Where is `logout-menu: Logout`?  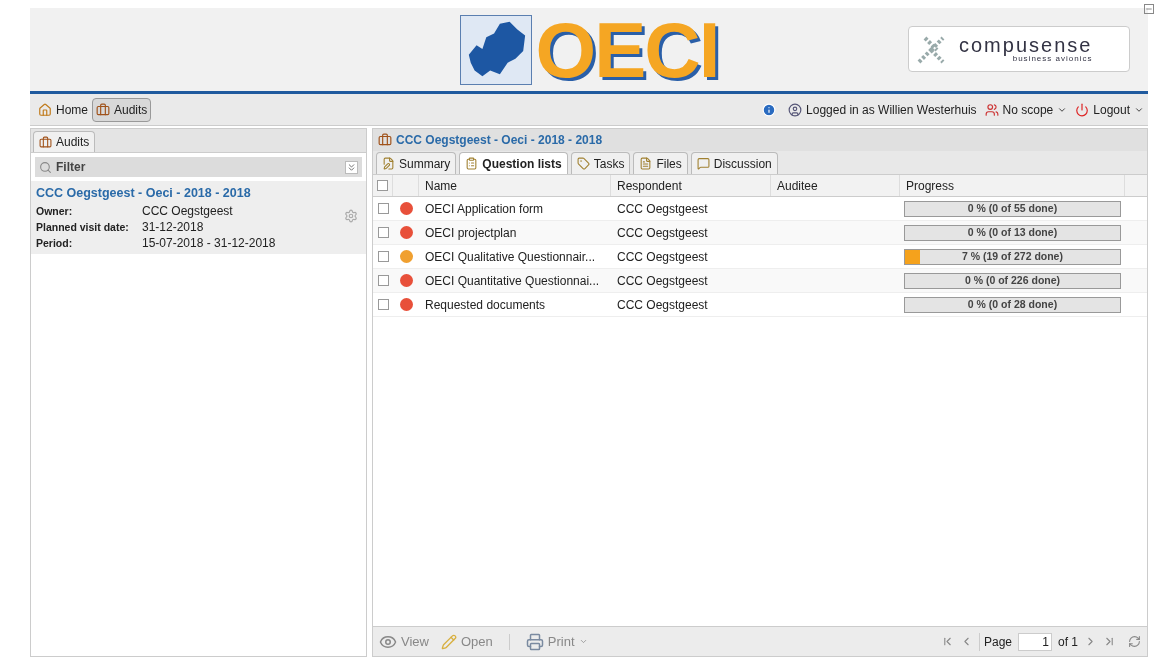
logout-menu: Logout is located at coordinates (1109, 109).